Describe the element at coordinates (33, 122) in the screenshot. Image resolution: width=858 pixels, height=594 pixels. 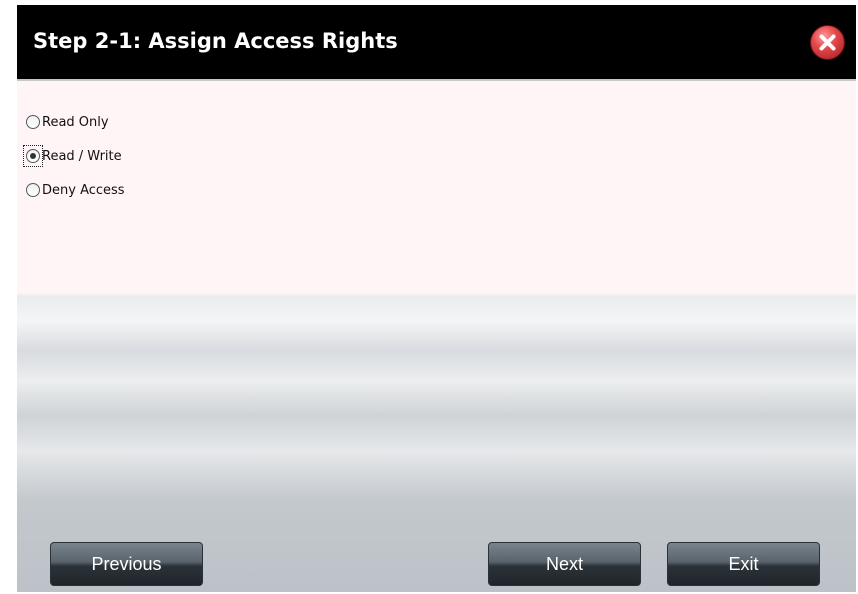
I see `radio-read-only` at that location.